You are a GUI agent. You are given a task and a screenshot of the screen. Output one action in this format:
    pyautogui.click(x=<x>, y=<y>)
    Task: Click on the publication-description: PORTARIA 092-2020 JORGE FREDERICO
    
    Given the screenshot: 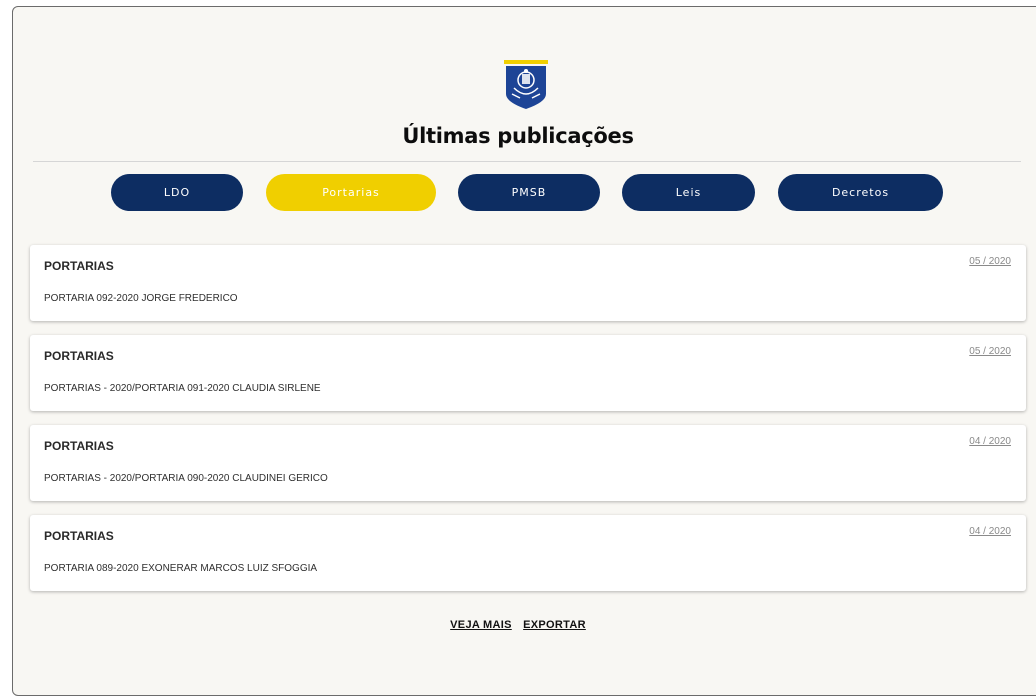 What is the action you would take?
    pyautogui.click(x=141, y=298)
    